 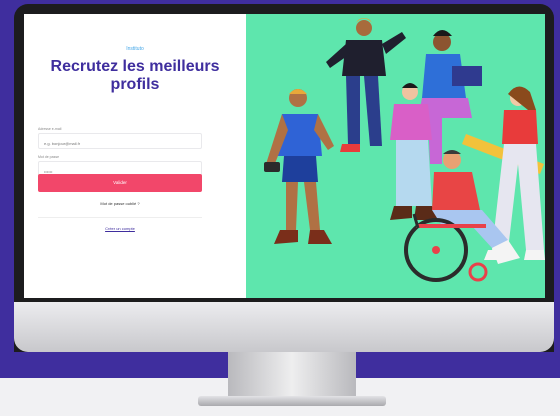 I want to click on divider, so click(x=120, y=217).